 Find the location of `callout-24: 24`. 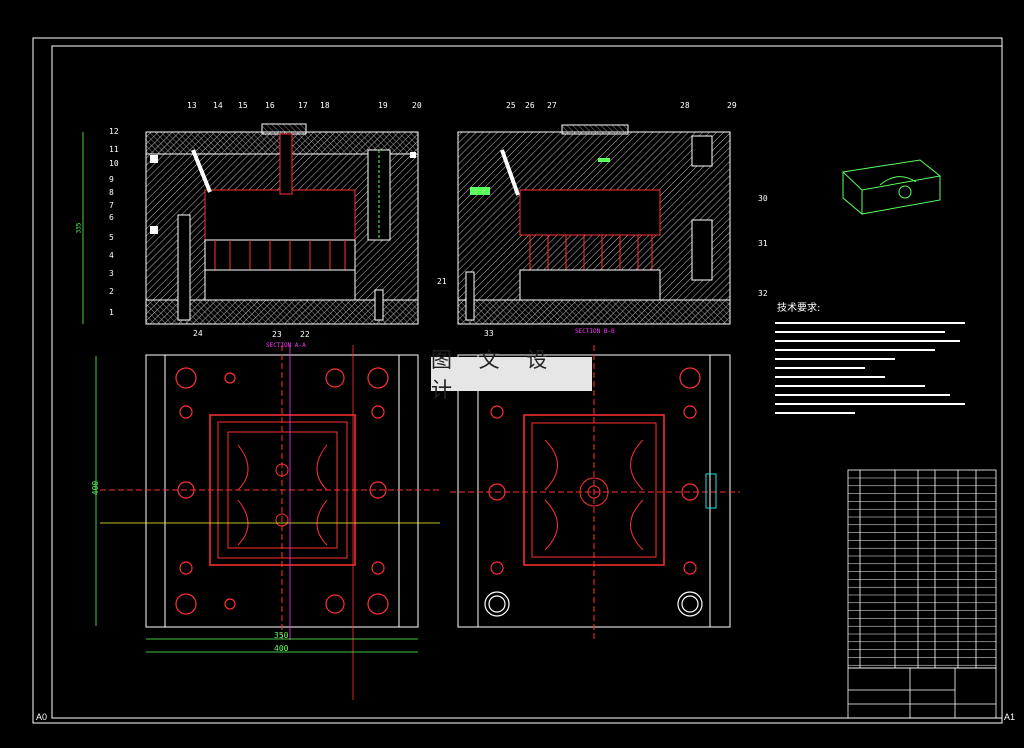

callout-24: 24 is located at coordinates (198, 333).